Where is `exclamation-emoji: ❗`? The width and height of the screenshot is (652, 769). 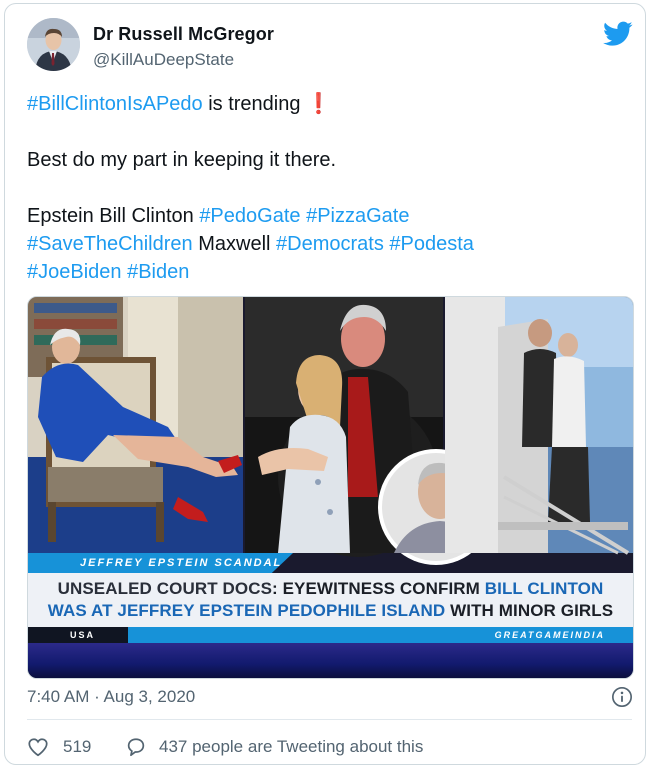
exclamation-emoji: ❗ is located at coordinates (318, 104).